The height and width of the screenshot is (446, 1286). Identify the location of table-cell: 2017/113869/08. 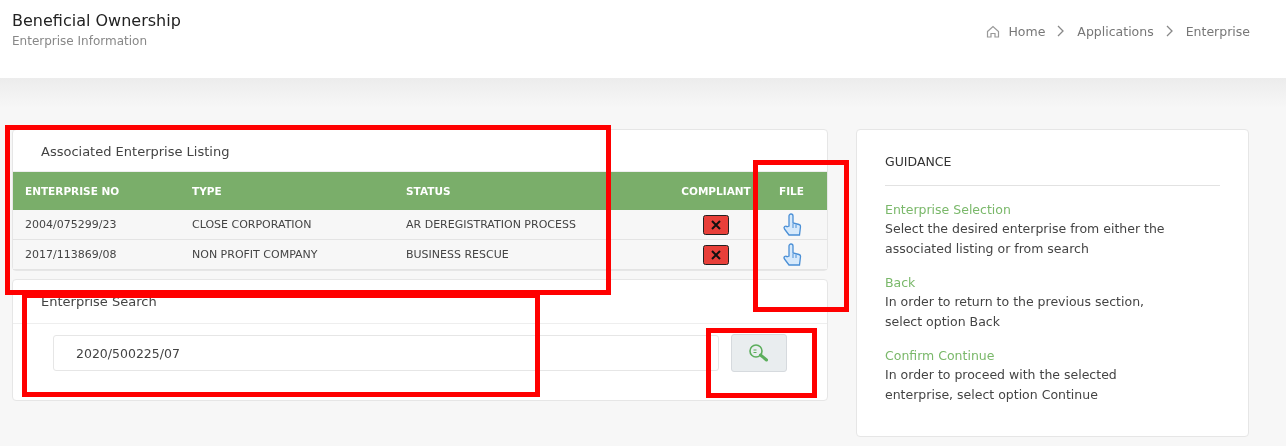
(102, 254).